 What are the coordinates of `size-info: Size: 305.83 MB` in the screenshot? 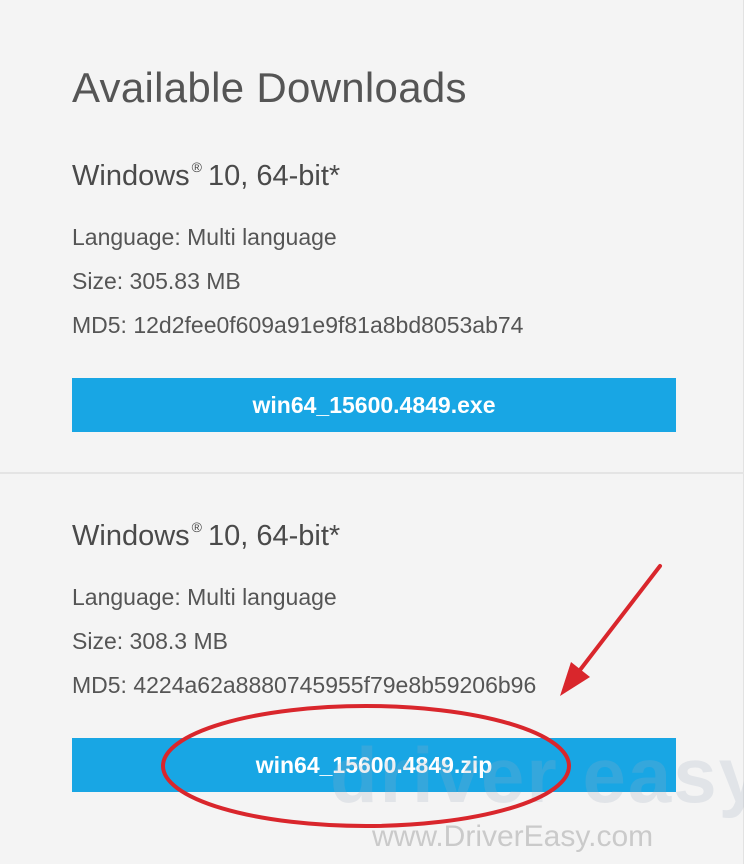 It's located at (156, 281).